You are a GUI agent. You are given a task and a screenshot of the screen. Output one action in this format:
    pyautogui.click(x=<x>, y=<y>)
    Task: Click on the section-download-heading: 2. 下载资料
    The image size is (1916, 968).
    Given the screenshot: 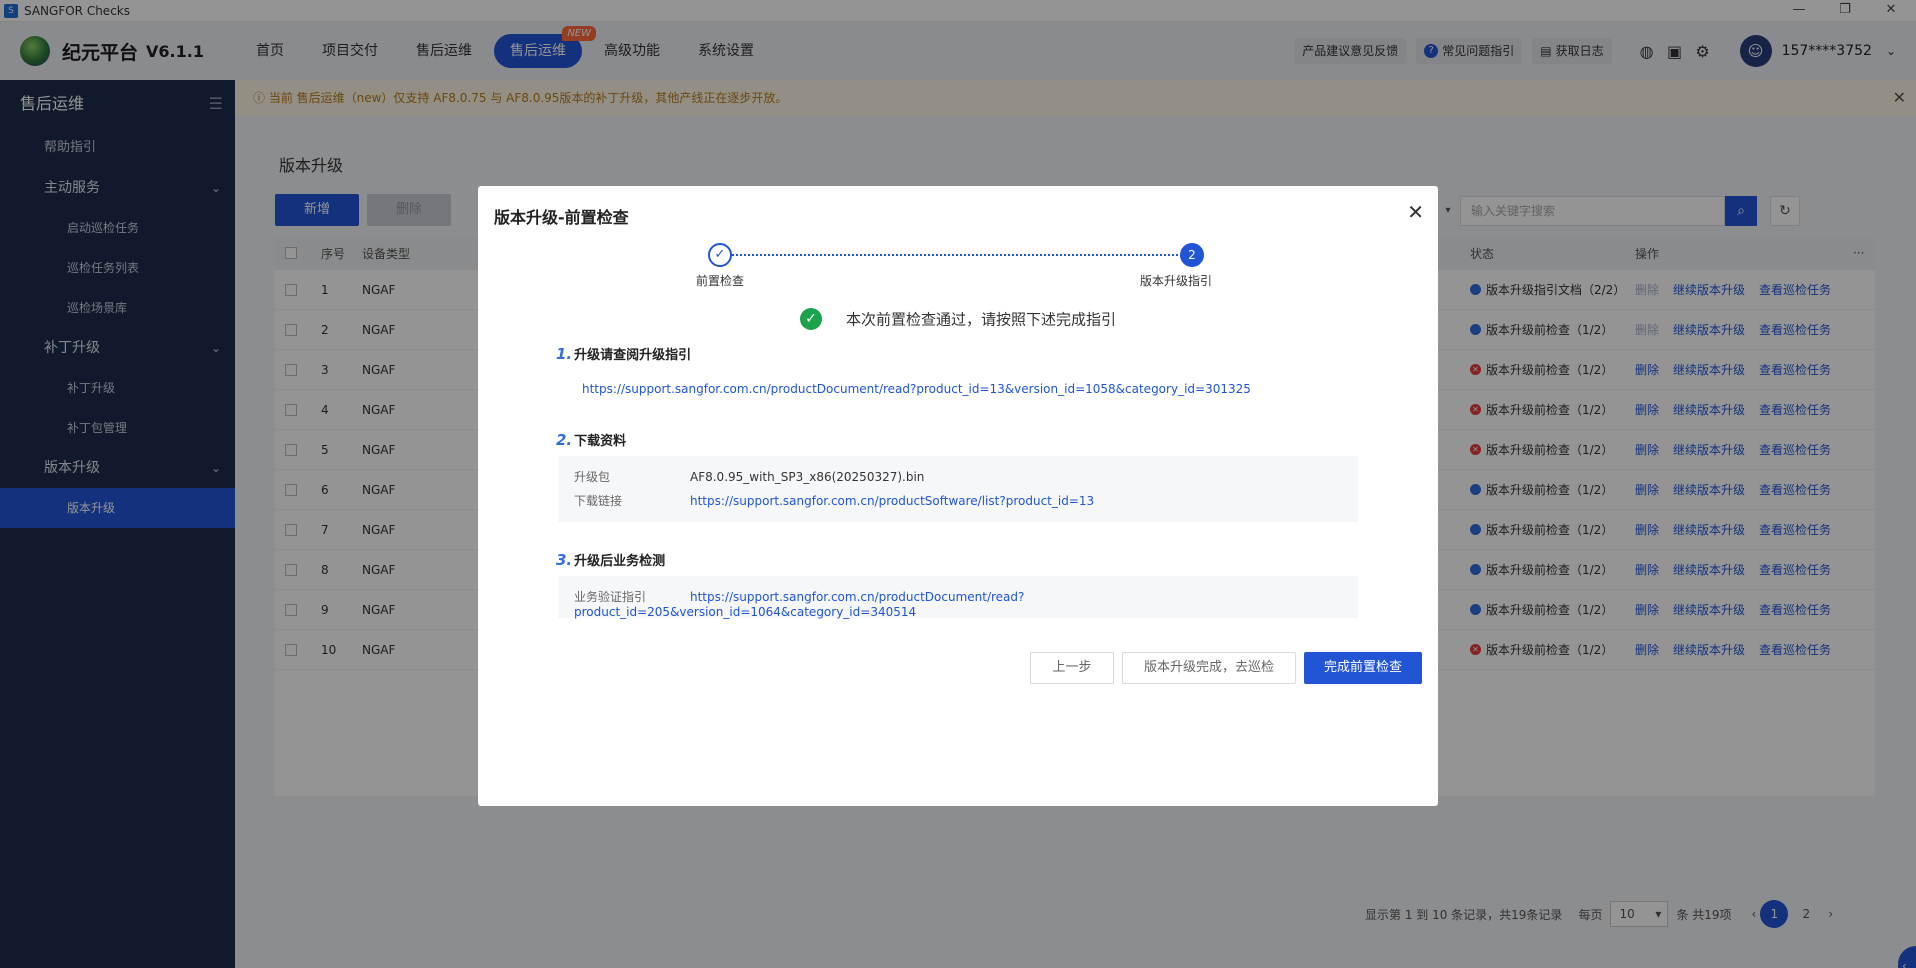 What is the action you would take?
    pyautogui.click(x=591, y=439)
    